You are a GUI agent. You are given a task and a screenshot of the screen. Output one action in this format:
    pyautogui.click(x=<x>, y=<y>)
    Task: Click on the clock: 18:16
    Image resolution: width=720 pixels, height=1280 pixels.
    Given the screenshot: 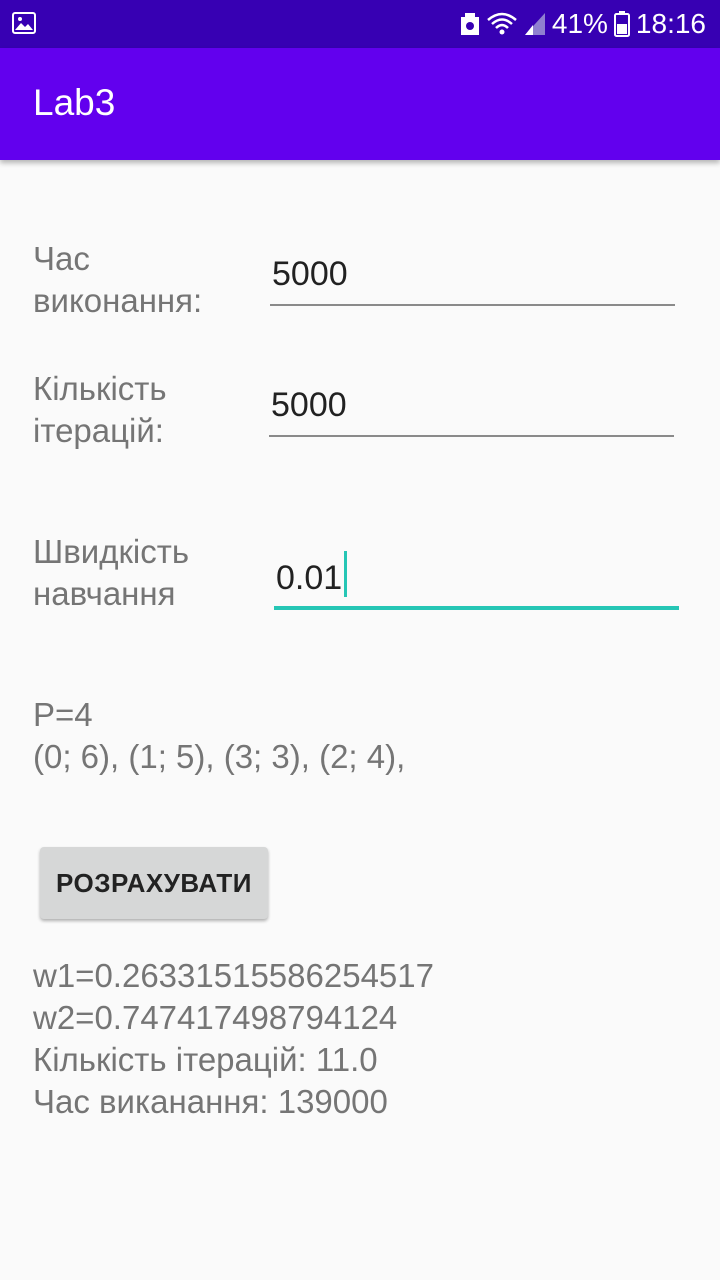 What is the action you would take?
    pyautogui.click(x=670, y=23)
    